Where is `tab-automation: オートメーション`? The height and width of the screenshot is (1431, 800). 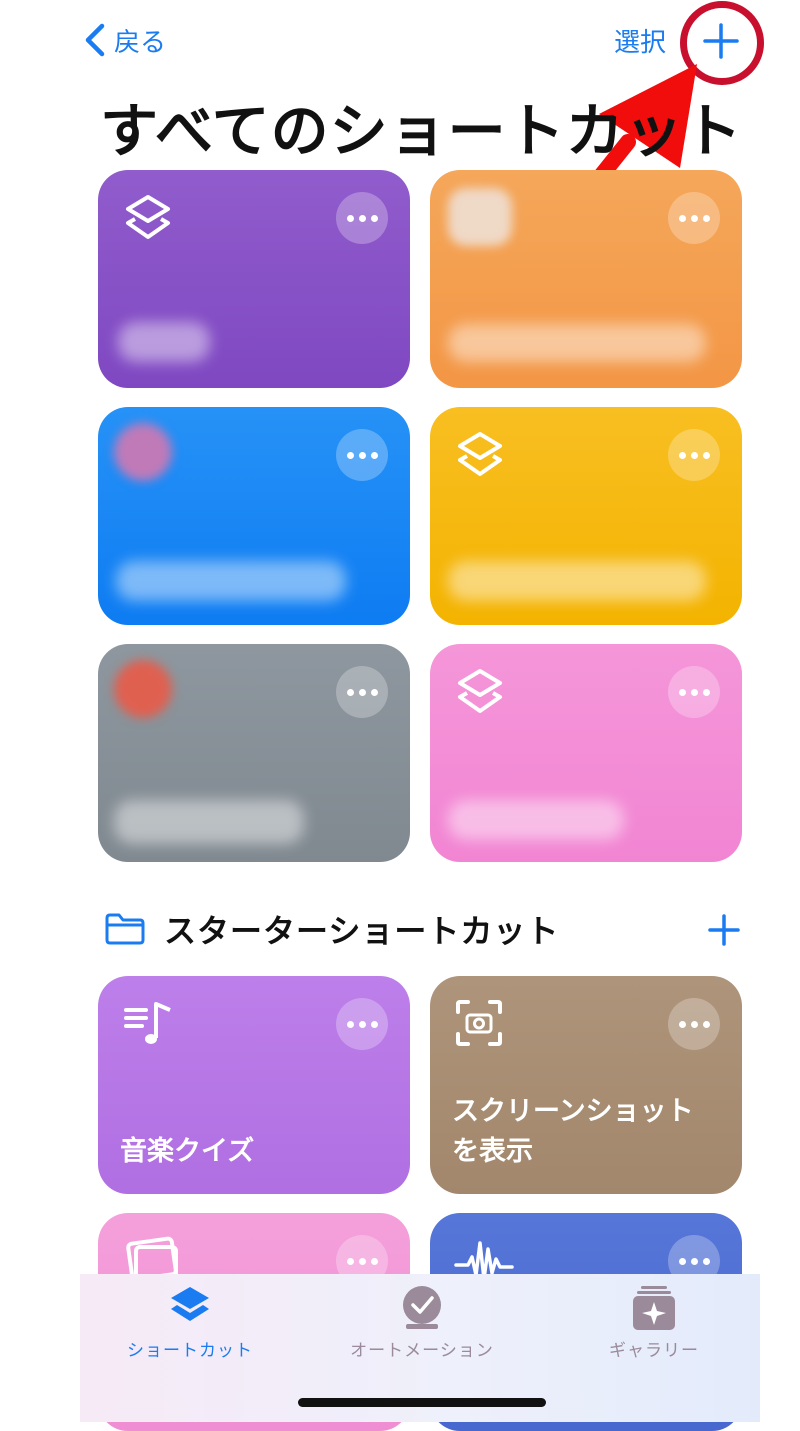 tab-automation: オートメーション is located at coordinates (422, 1324).